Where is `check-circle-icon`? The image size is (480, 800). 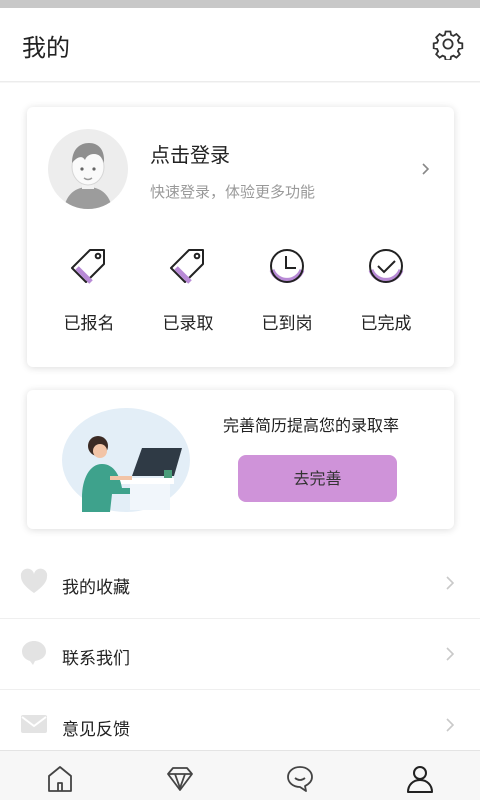
check-circle-icon is located at coordinates (386, 266).